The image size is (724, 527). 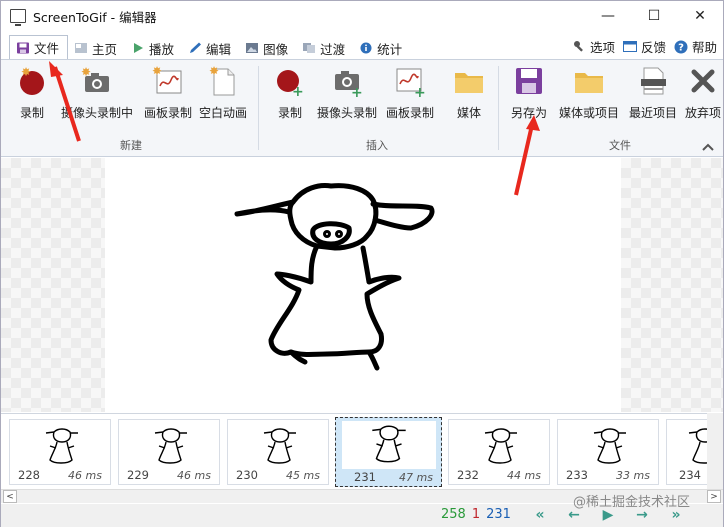 I want to click on tab-label: 主页, so click(x=105, y=49).